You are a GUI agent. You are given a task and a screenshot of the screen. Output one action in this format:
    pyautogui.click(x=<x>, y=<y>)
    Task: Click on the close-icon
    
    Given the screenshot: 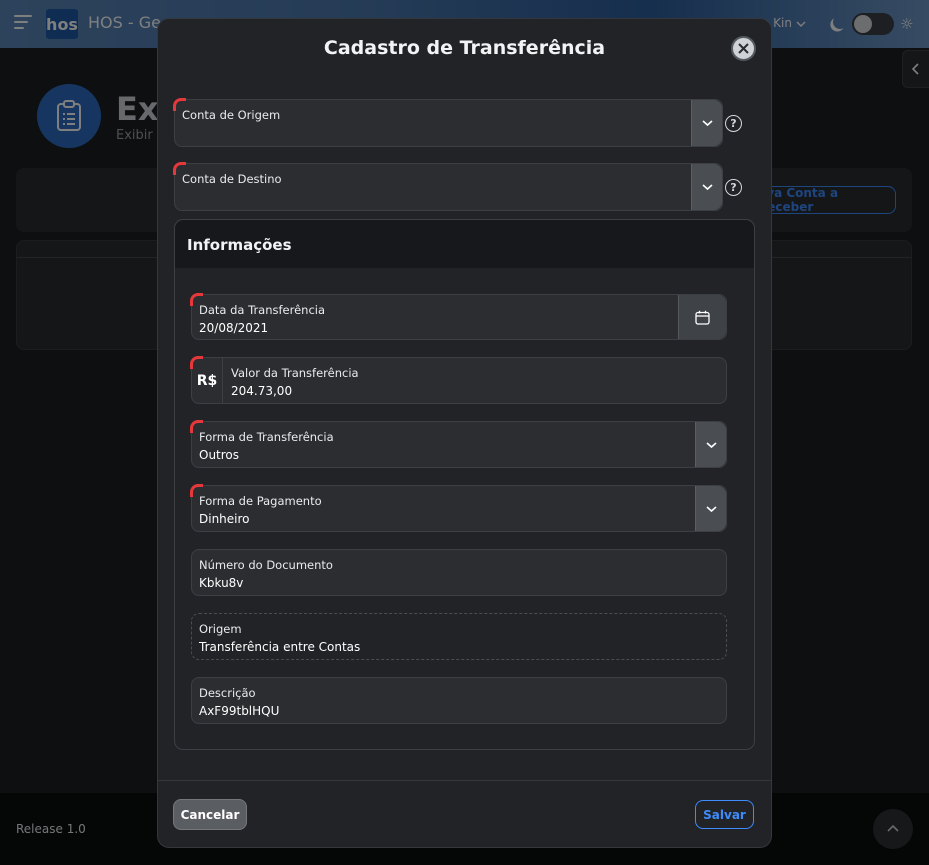 What is the action you would take?
    pyautogui.click(x=743, y=48)
    